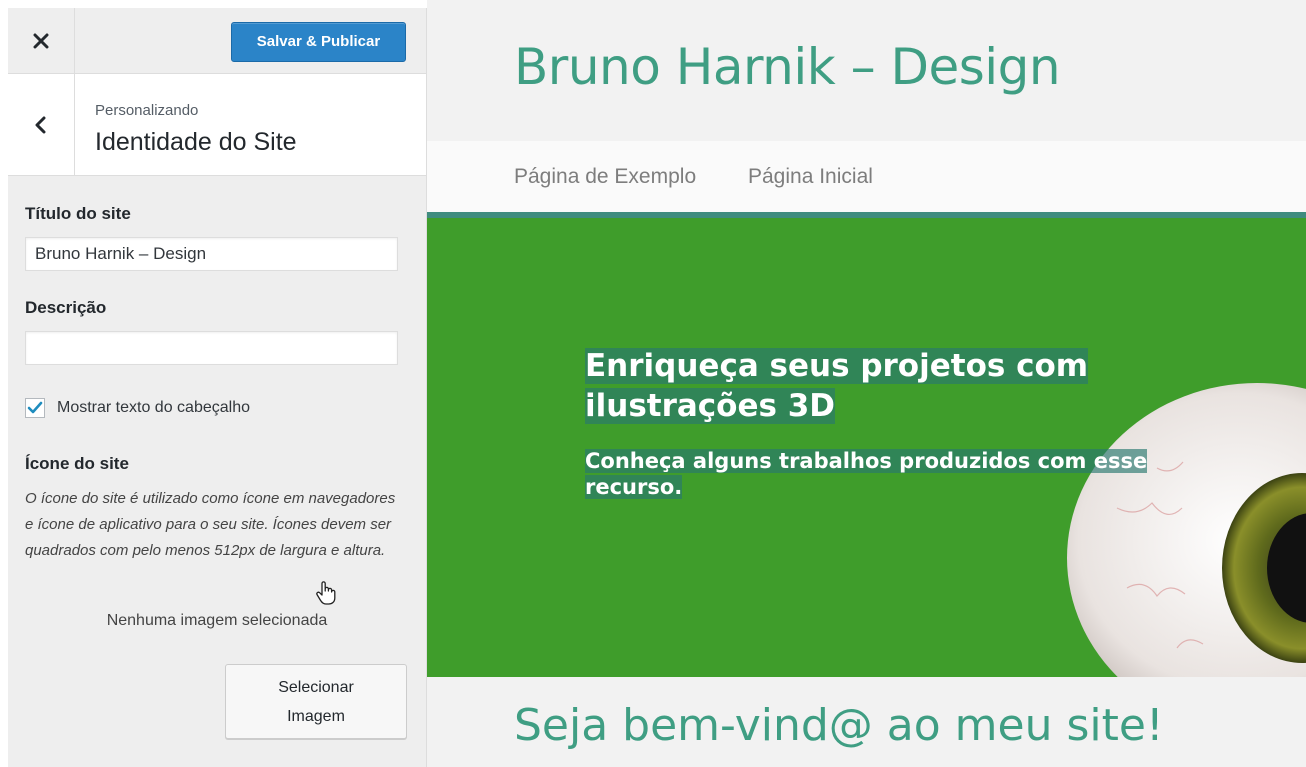  What do you see at coordinates (318, 42) in the screenshot?
I see `save-publish-button: Salvar & Publicar` at bounding box center [318, 42].